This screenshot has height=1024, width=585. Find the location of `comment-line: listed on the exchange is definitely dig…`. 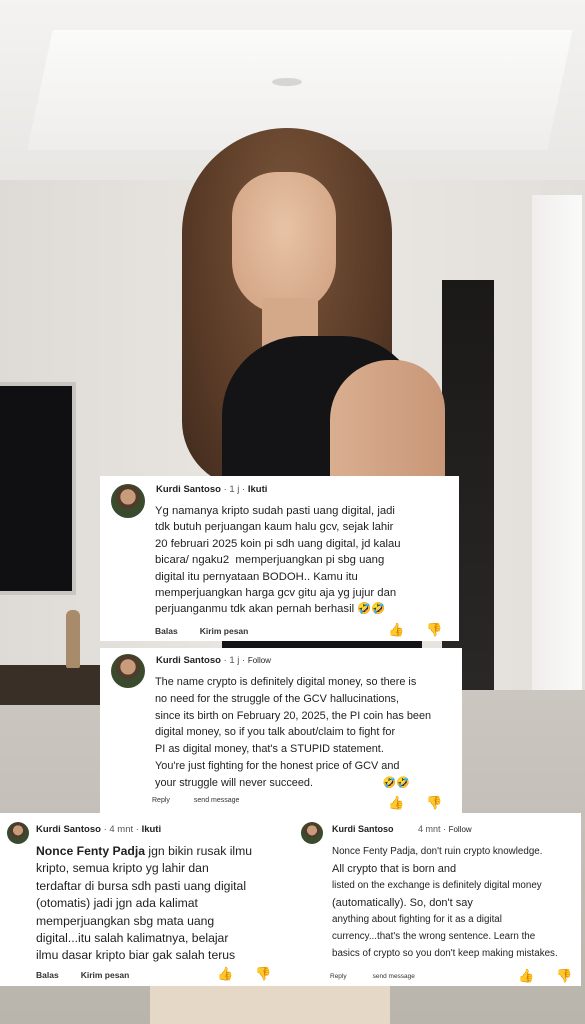

comment-line: listed on the exchange is definitely dig… is located at coordinates (437, 886).